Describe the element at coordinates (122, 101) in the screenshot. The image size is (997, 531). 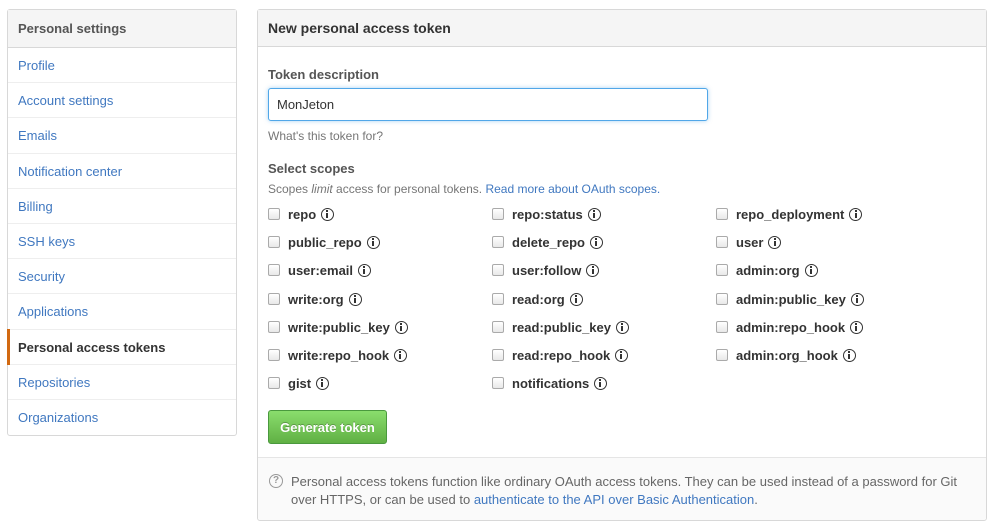
I see `sidebar-item-account-settings: Account settings` at that location.